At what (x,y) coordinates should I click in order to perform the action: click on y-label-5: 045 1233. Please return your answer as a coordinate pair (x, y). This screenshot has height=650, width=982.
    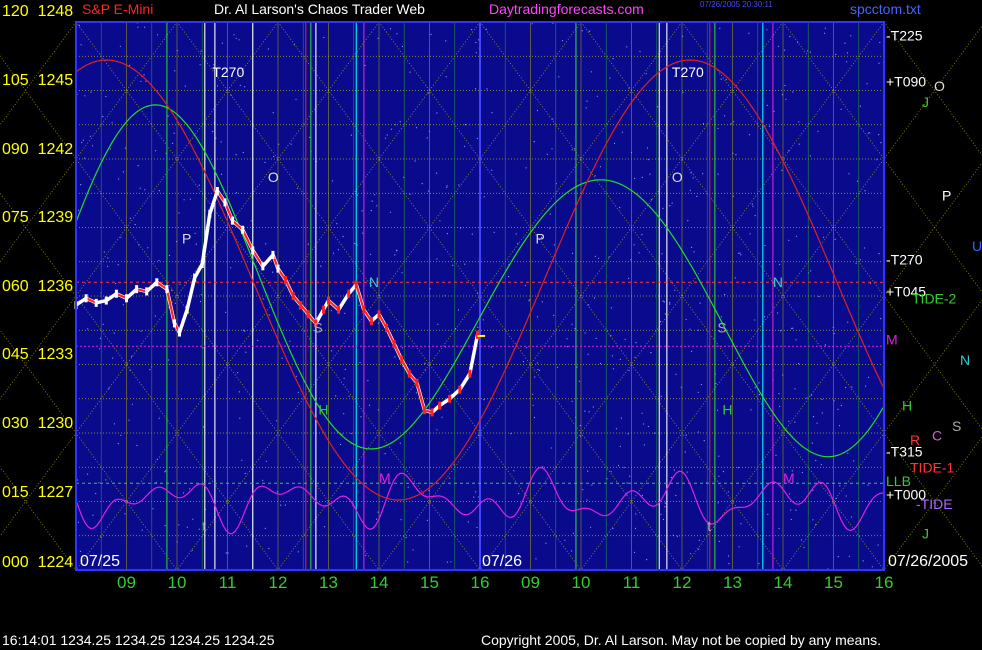
    Looking at the image, I should click on (38, 354).